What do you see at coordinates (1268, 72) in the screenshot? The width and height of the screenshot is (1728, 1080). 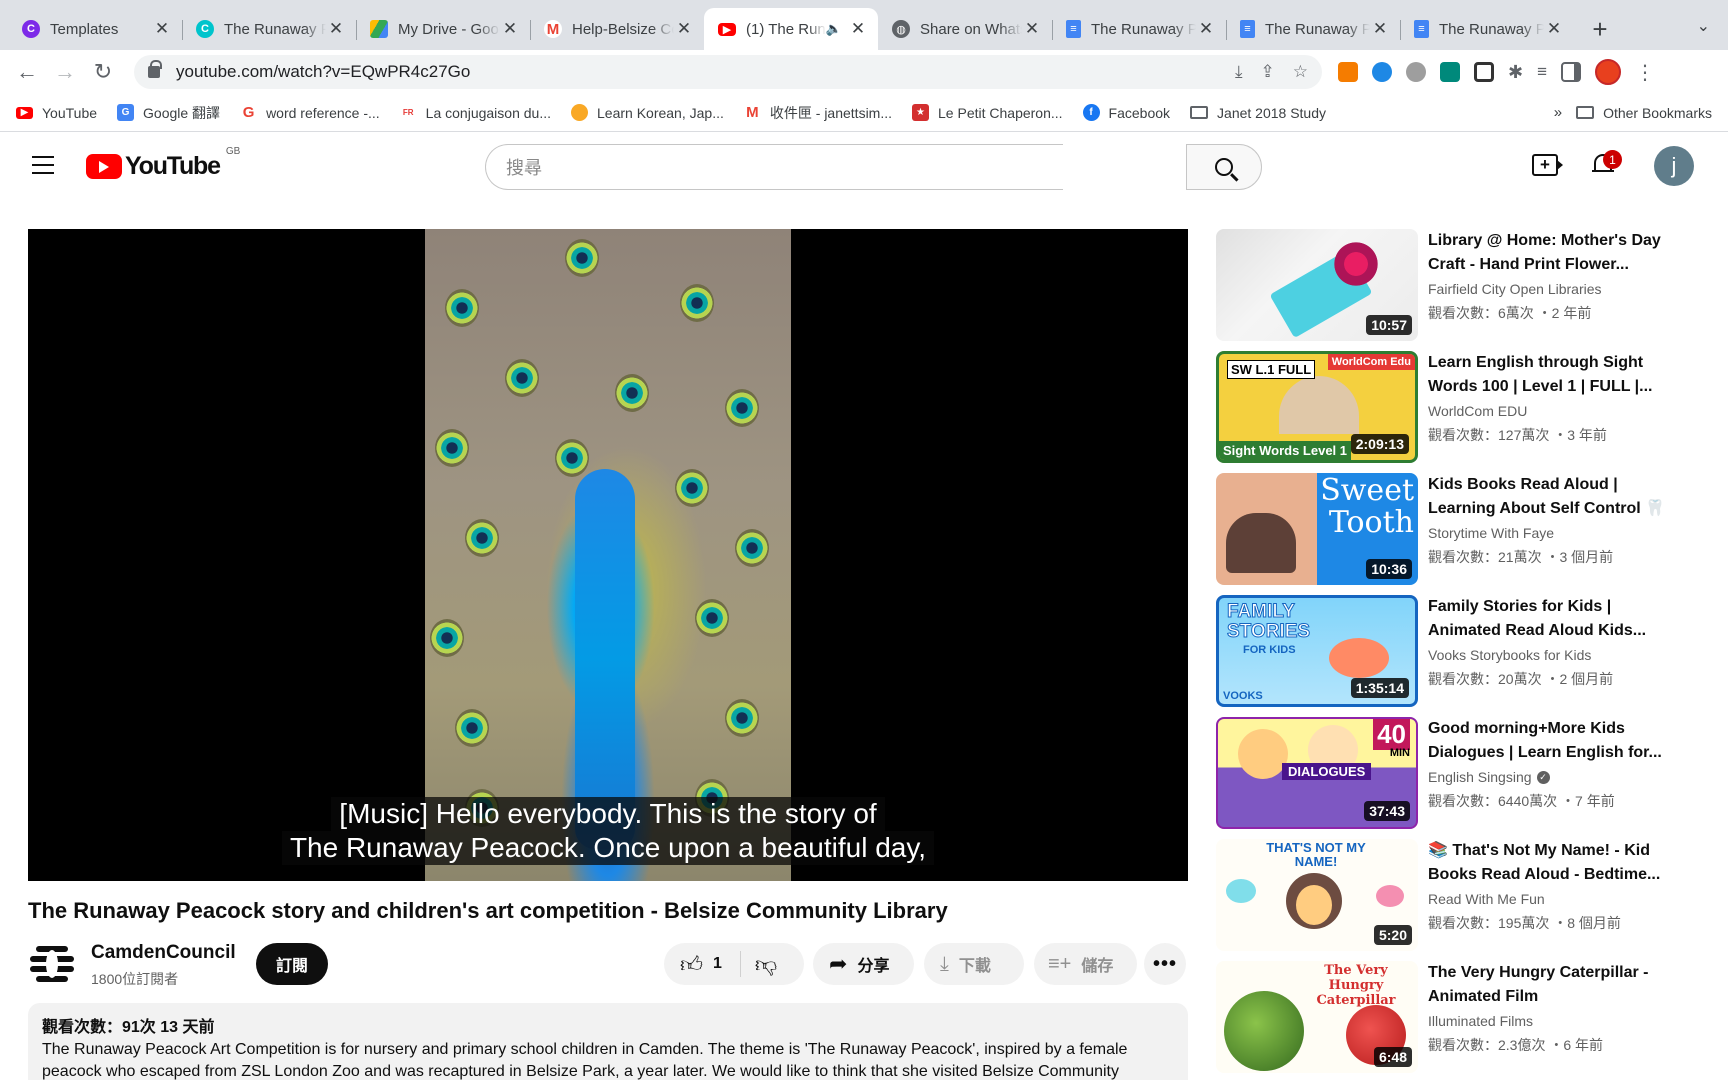 I see `share-icon: ⇪` at bounding box center [1268, 72].